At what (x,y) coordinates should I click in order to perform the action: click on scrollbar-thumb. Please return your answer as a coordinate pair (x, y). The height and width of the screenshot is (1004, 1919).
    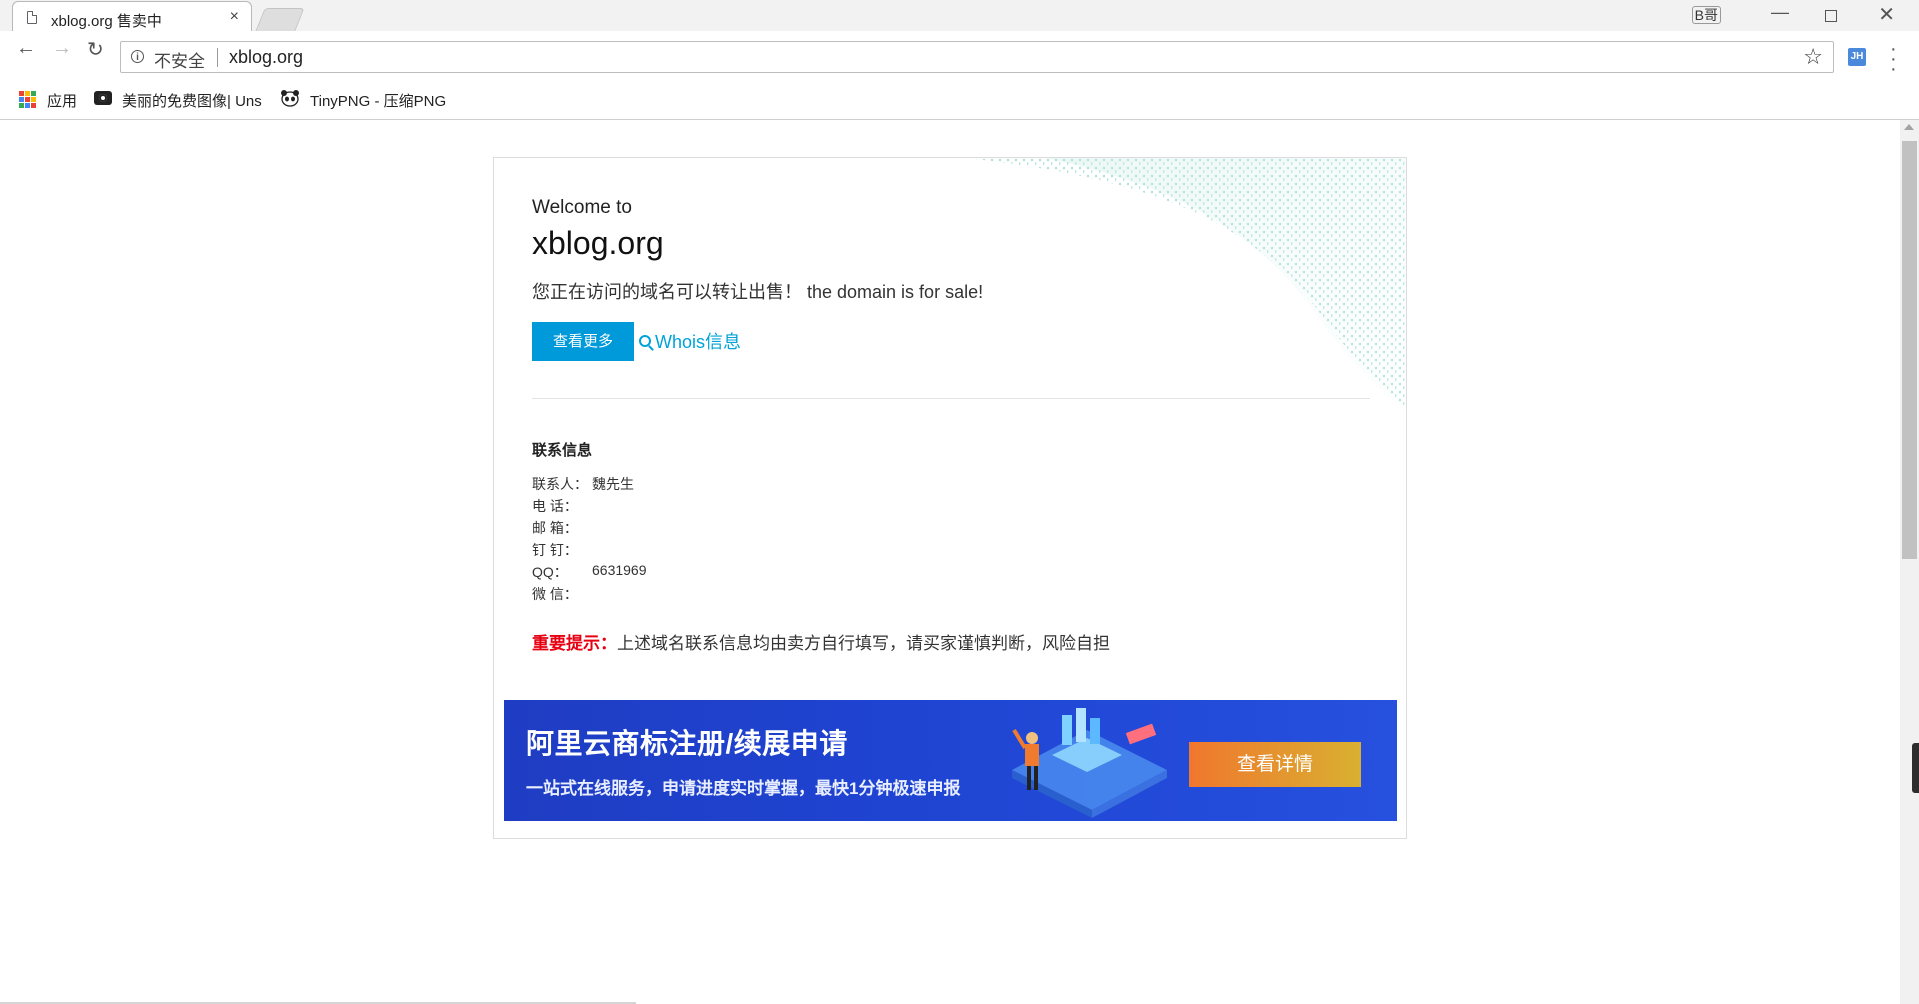
    Looking at the image, I should click on (1909, 350).